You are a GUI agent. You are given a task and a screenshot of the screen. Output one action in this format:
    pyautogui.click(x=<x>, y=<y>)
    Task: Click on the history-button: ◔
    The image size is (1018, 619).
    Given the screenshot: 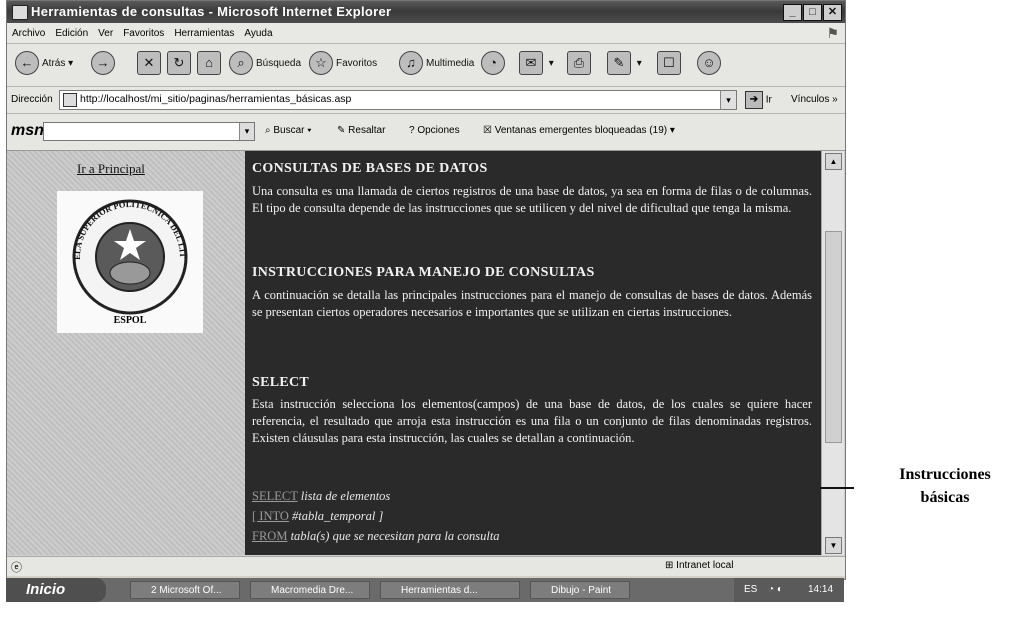 What is the action you would take?
    pyautogui.click(x=494, y=64)
    